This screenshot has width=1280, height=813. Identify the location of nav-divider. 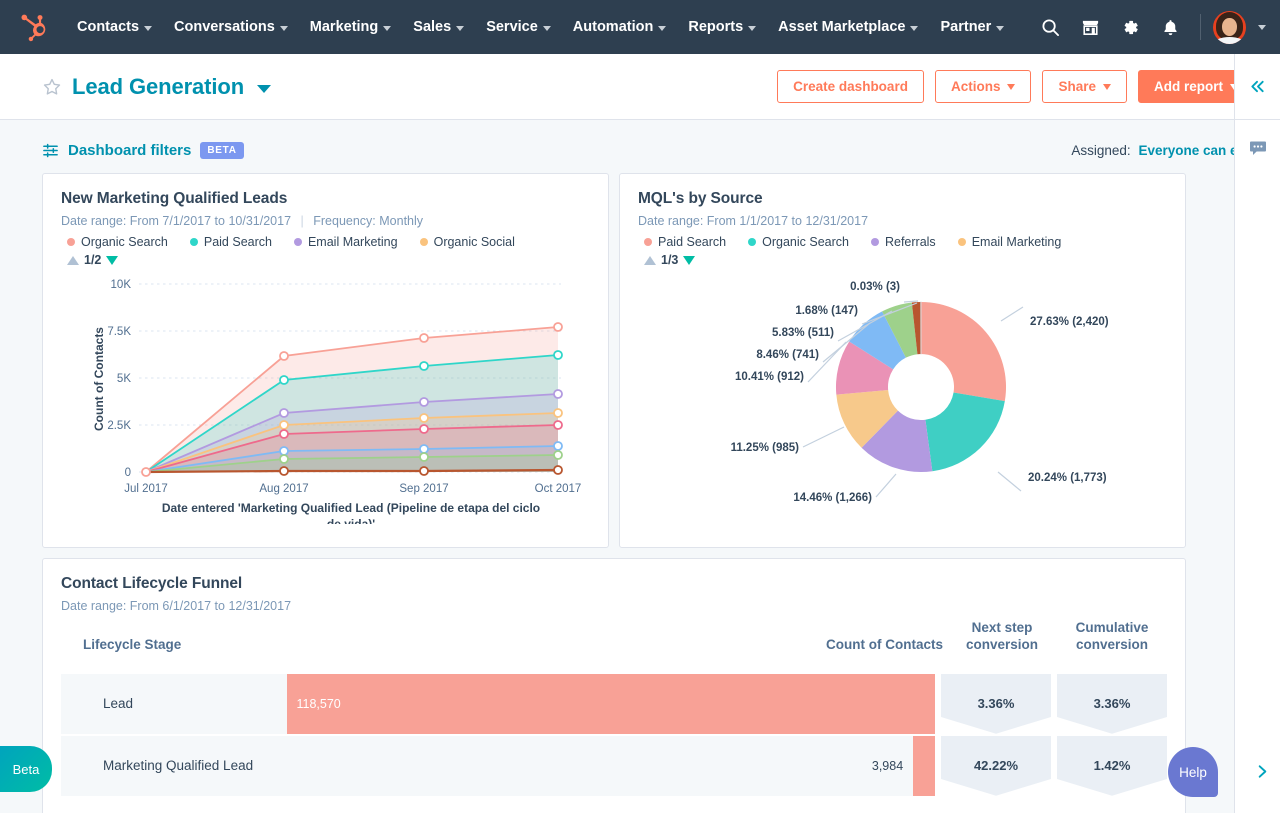
(1200, 27).